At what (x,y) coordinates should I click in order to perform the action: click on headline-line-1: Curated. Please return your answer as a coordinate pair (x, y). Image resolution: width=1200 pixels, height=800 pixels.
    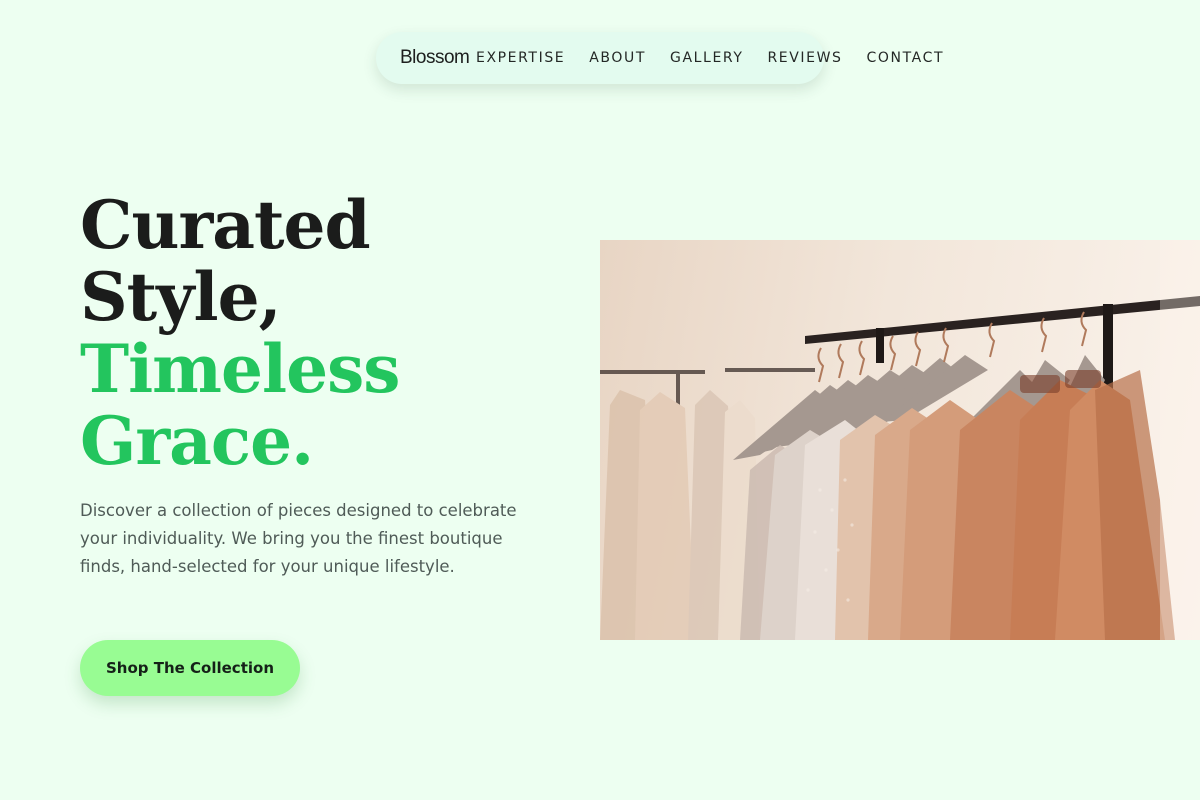
    Looking at the image, I should click on (225, 225).